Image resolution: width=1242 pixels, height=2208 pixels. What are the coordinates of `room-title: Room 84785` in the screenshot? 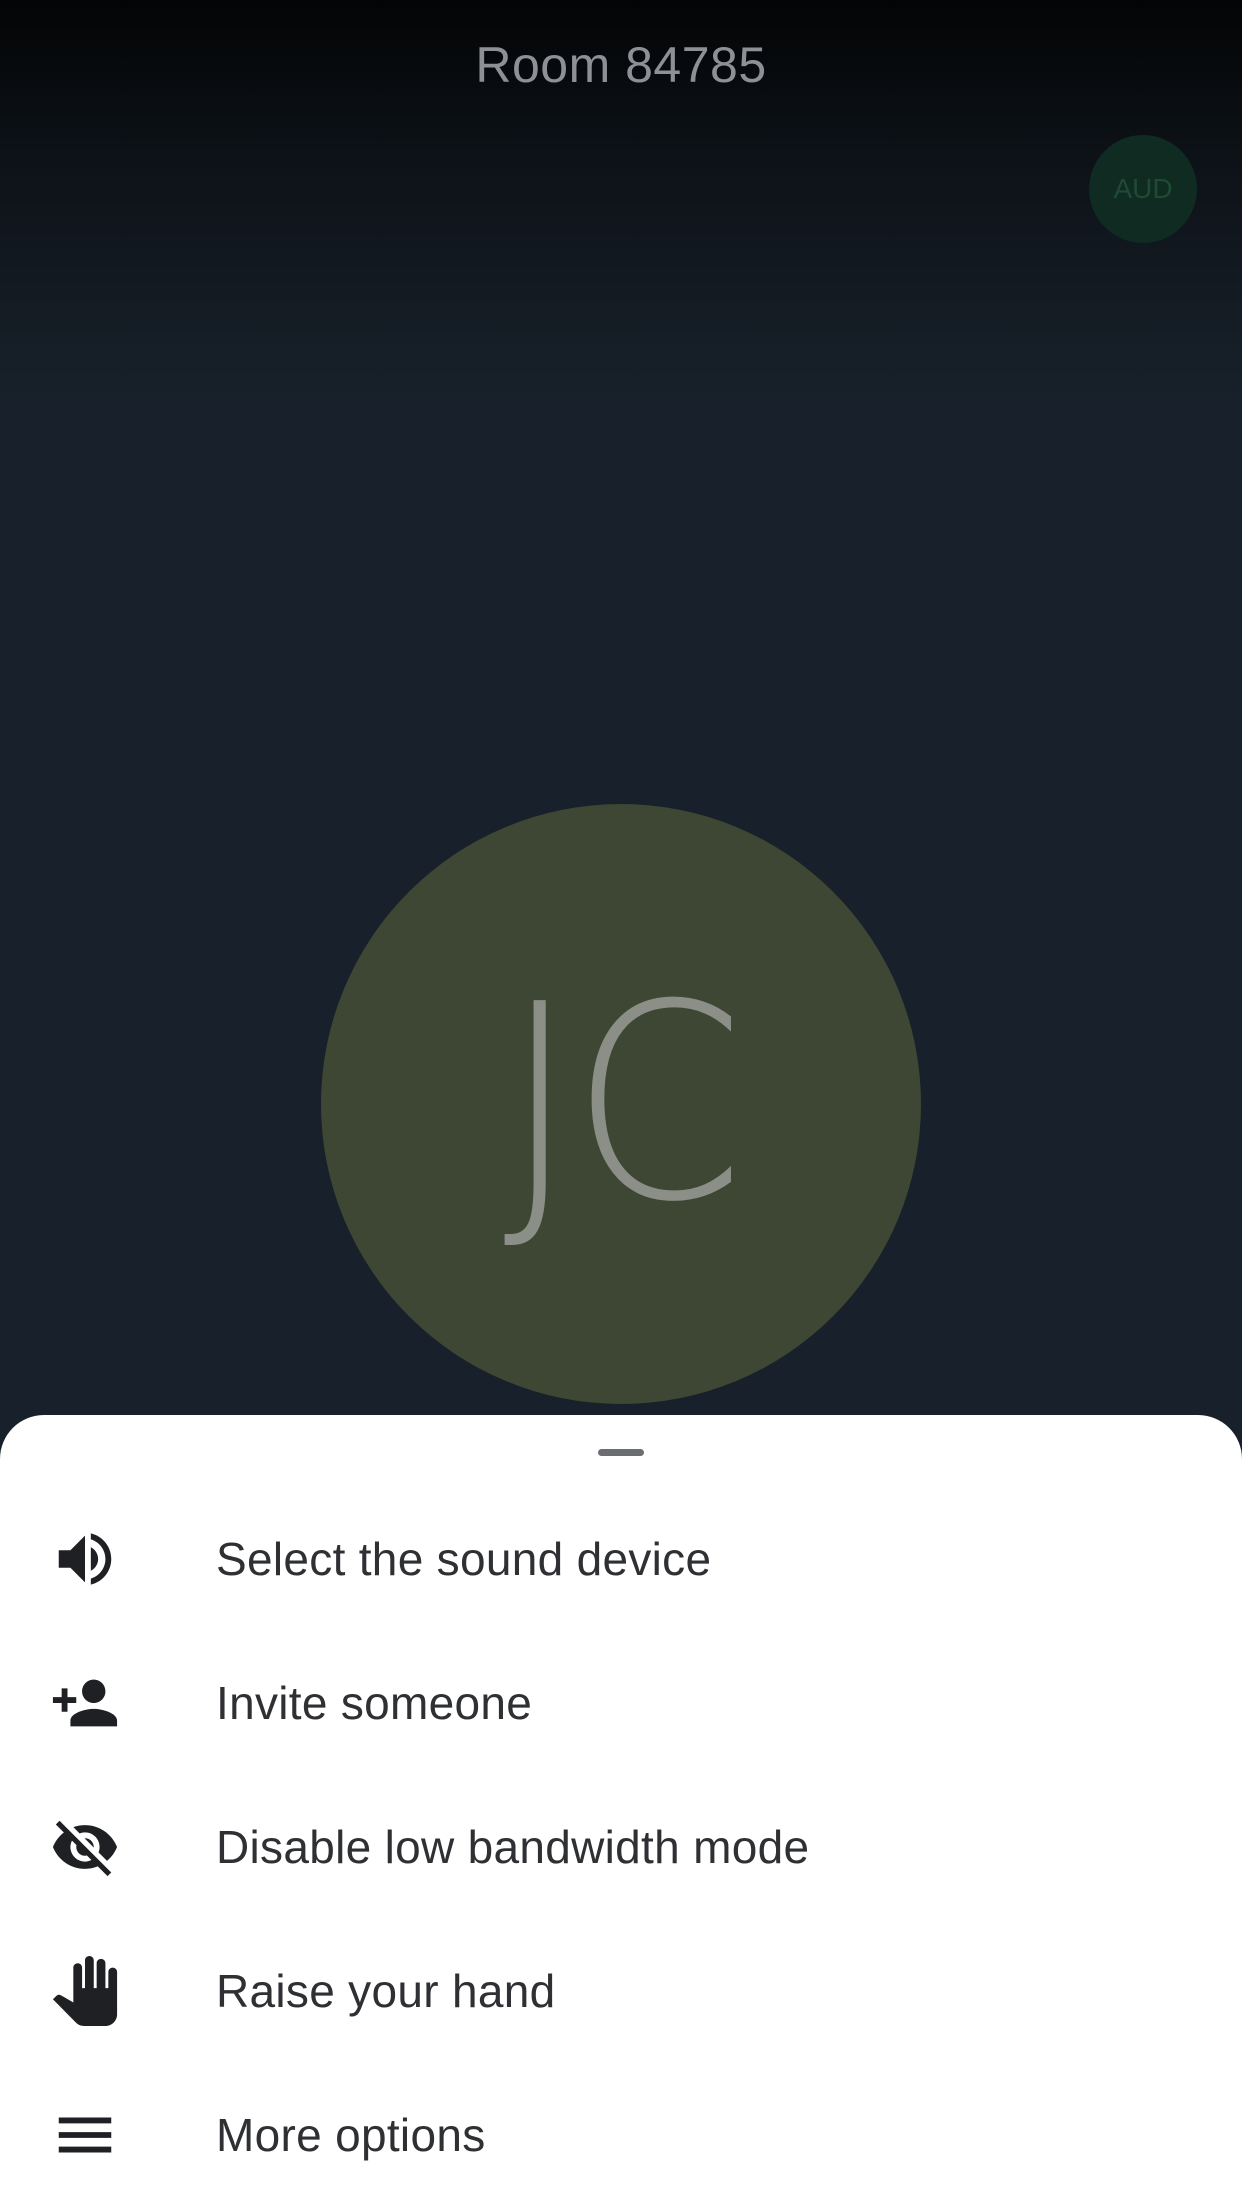 It's located at (621, 65).